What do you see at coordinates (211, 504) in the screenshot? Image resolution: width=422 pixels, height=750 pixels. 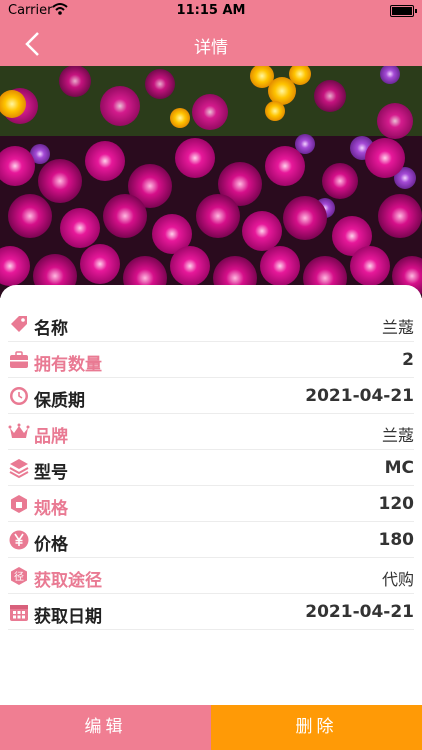 I see `detail-row-spec: 规格 120` at bounding box center [211, 504].